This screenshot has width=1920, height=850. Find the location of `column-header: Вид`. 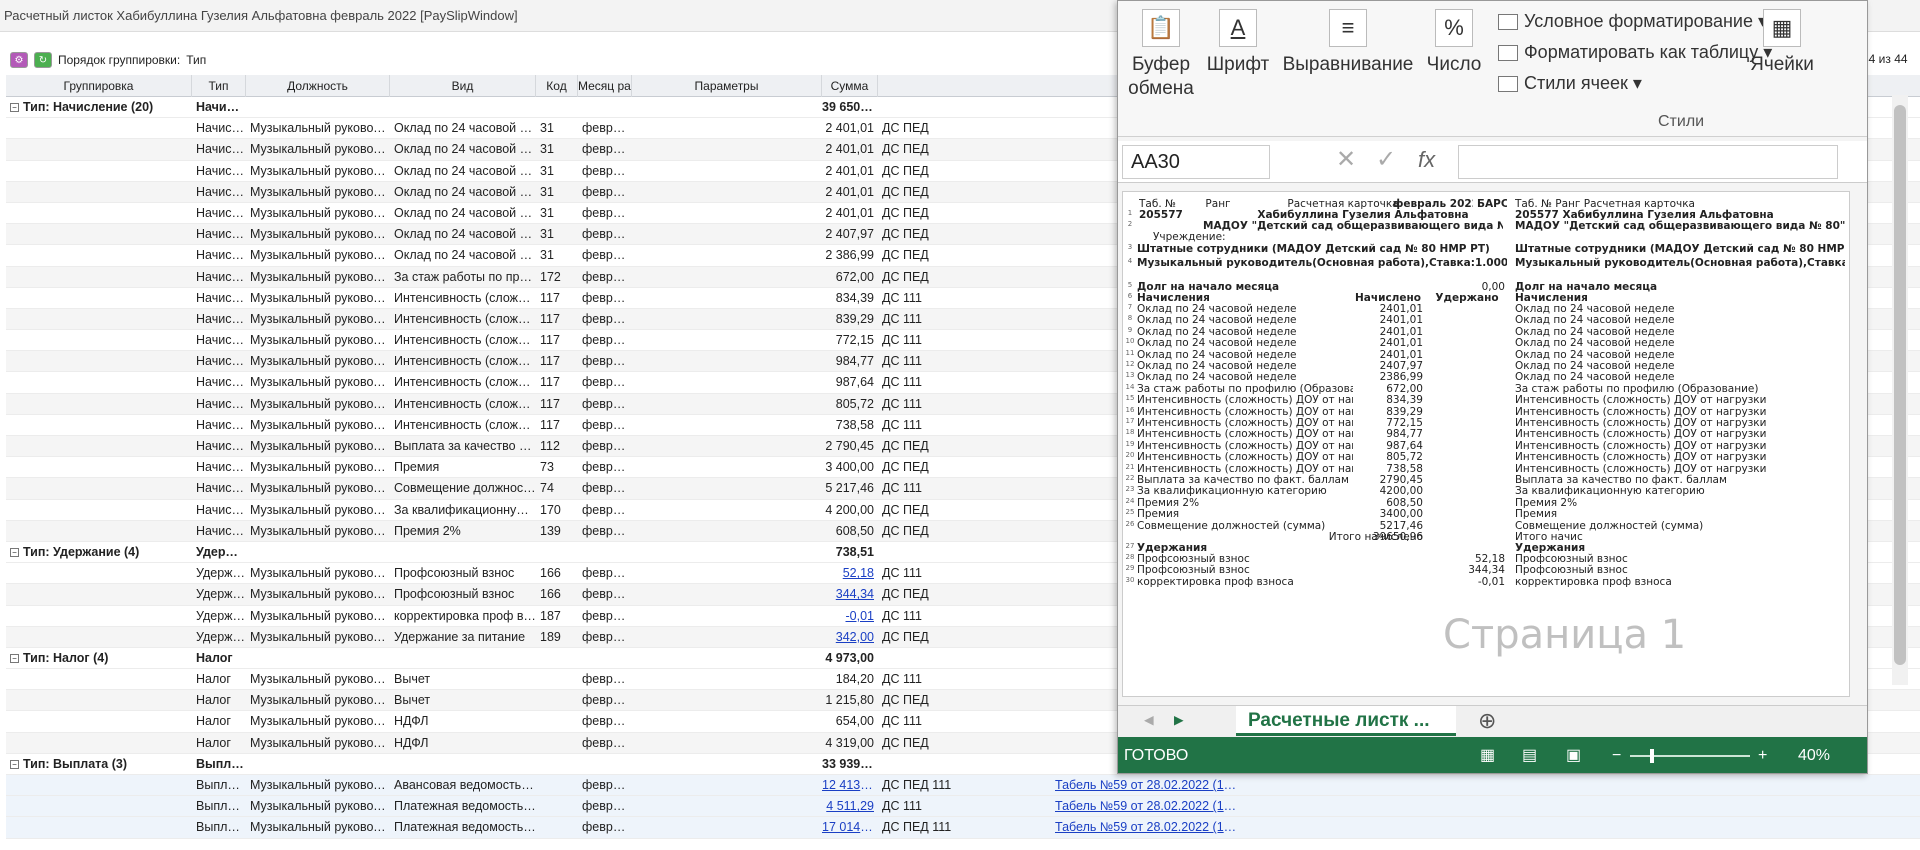

column-header: Вид is located at coordinates (463, 86).